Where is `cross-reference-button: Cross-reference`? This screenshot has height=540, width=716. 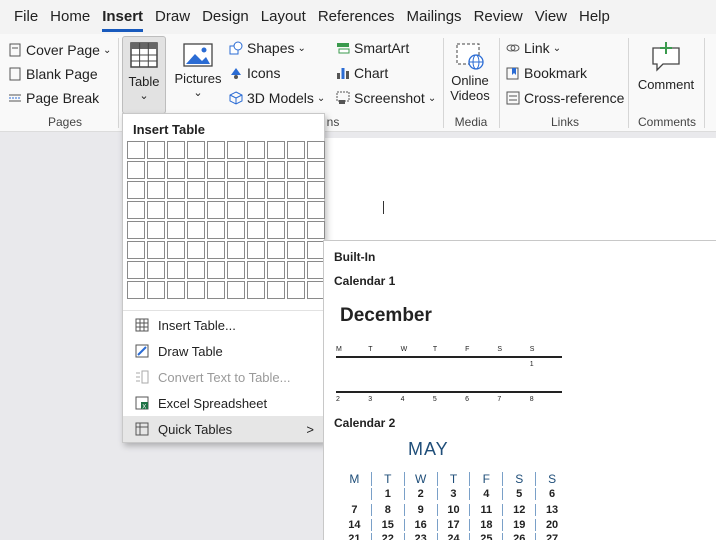 cross-reference-button: Cross-reference is located at coordinates (565, 98).